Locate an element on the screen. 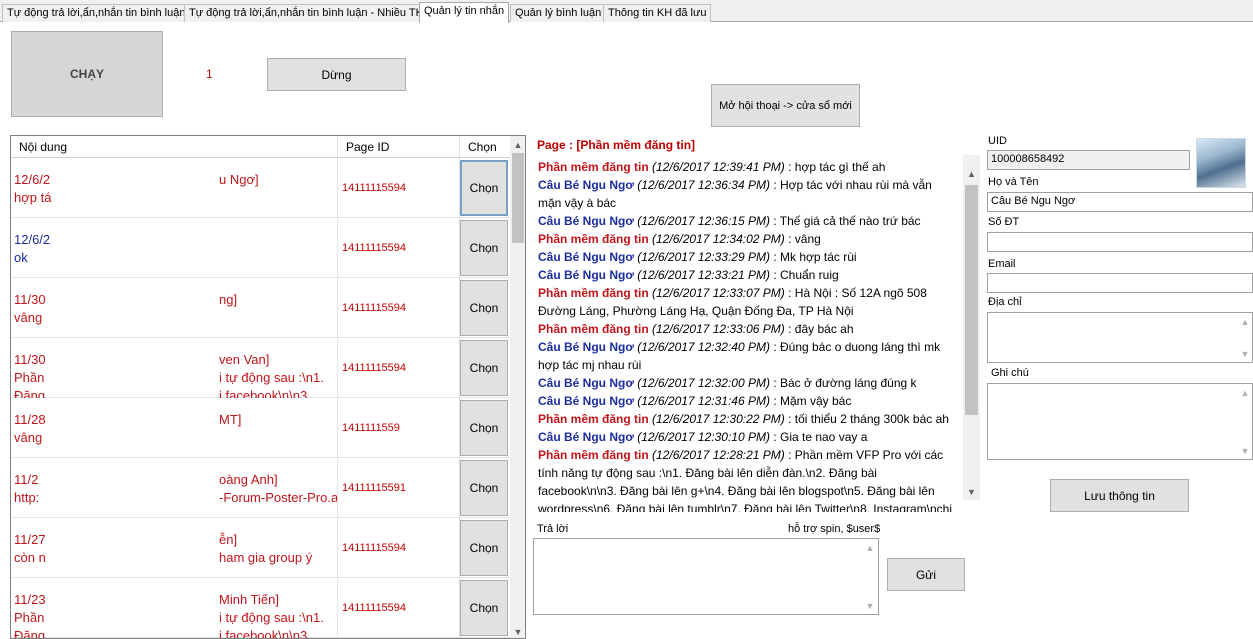  message-timestamp: (12/6/2017 12:36:34 PM) is located at coordinates (703, 185).